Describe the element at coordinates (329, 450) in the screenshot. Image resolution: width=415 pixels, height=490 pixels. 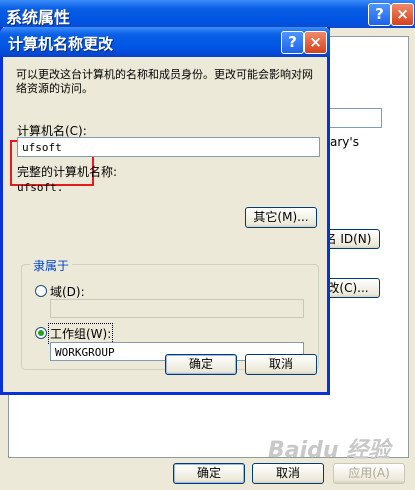
I see `watermark: Baidu 经验` at that location.